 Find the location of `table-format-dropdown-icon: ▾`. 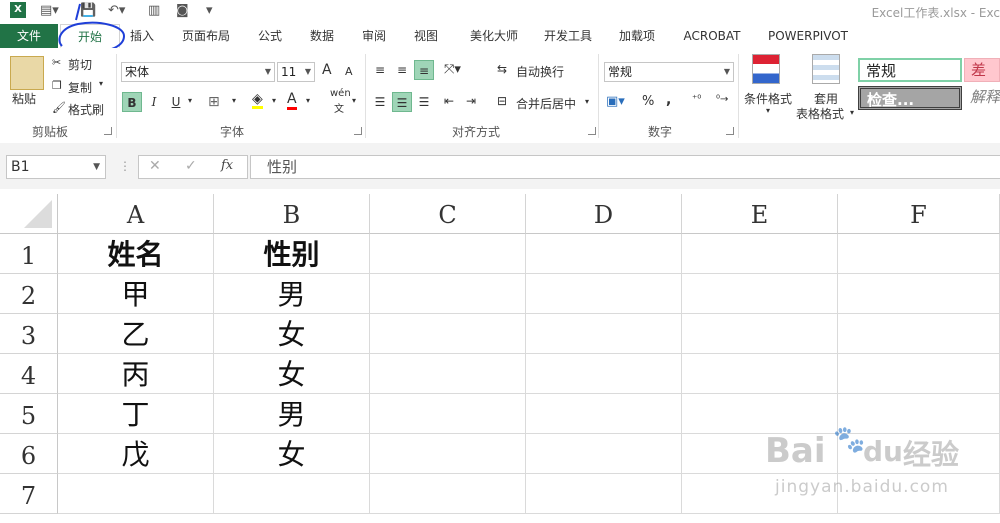

table-format-dropdown-icon: ▾ is located at coordinates (852, 112).